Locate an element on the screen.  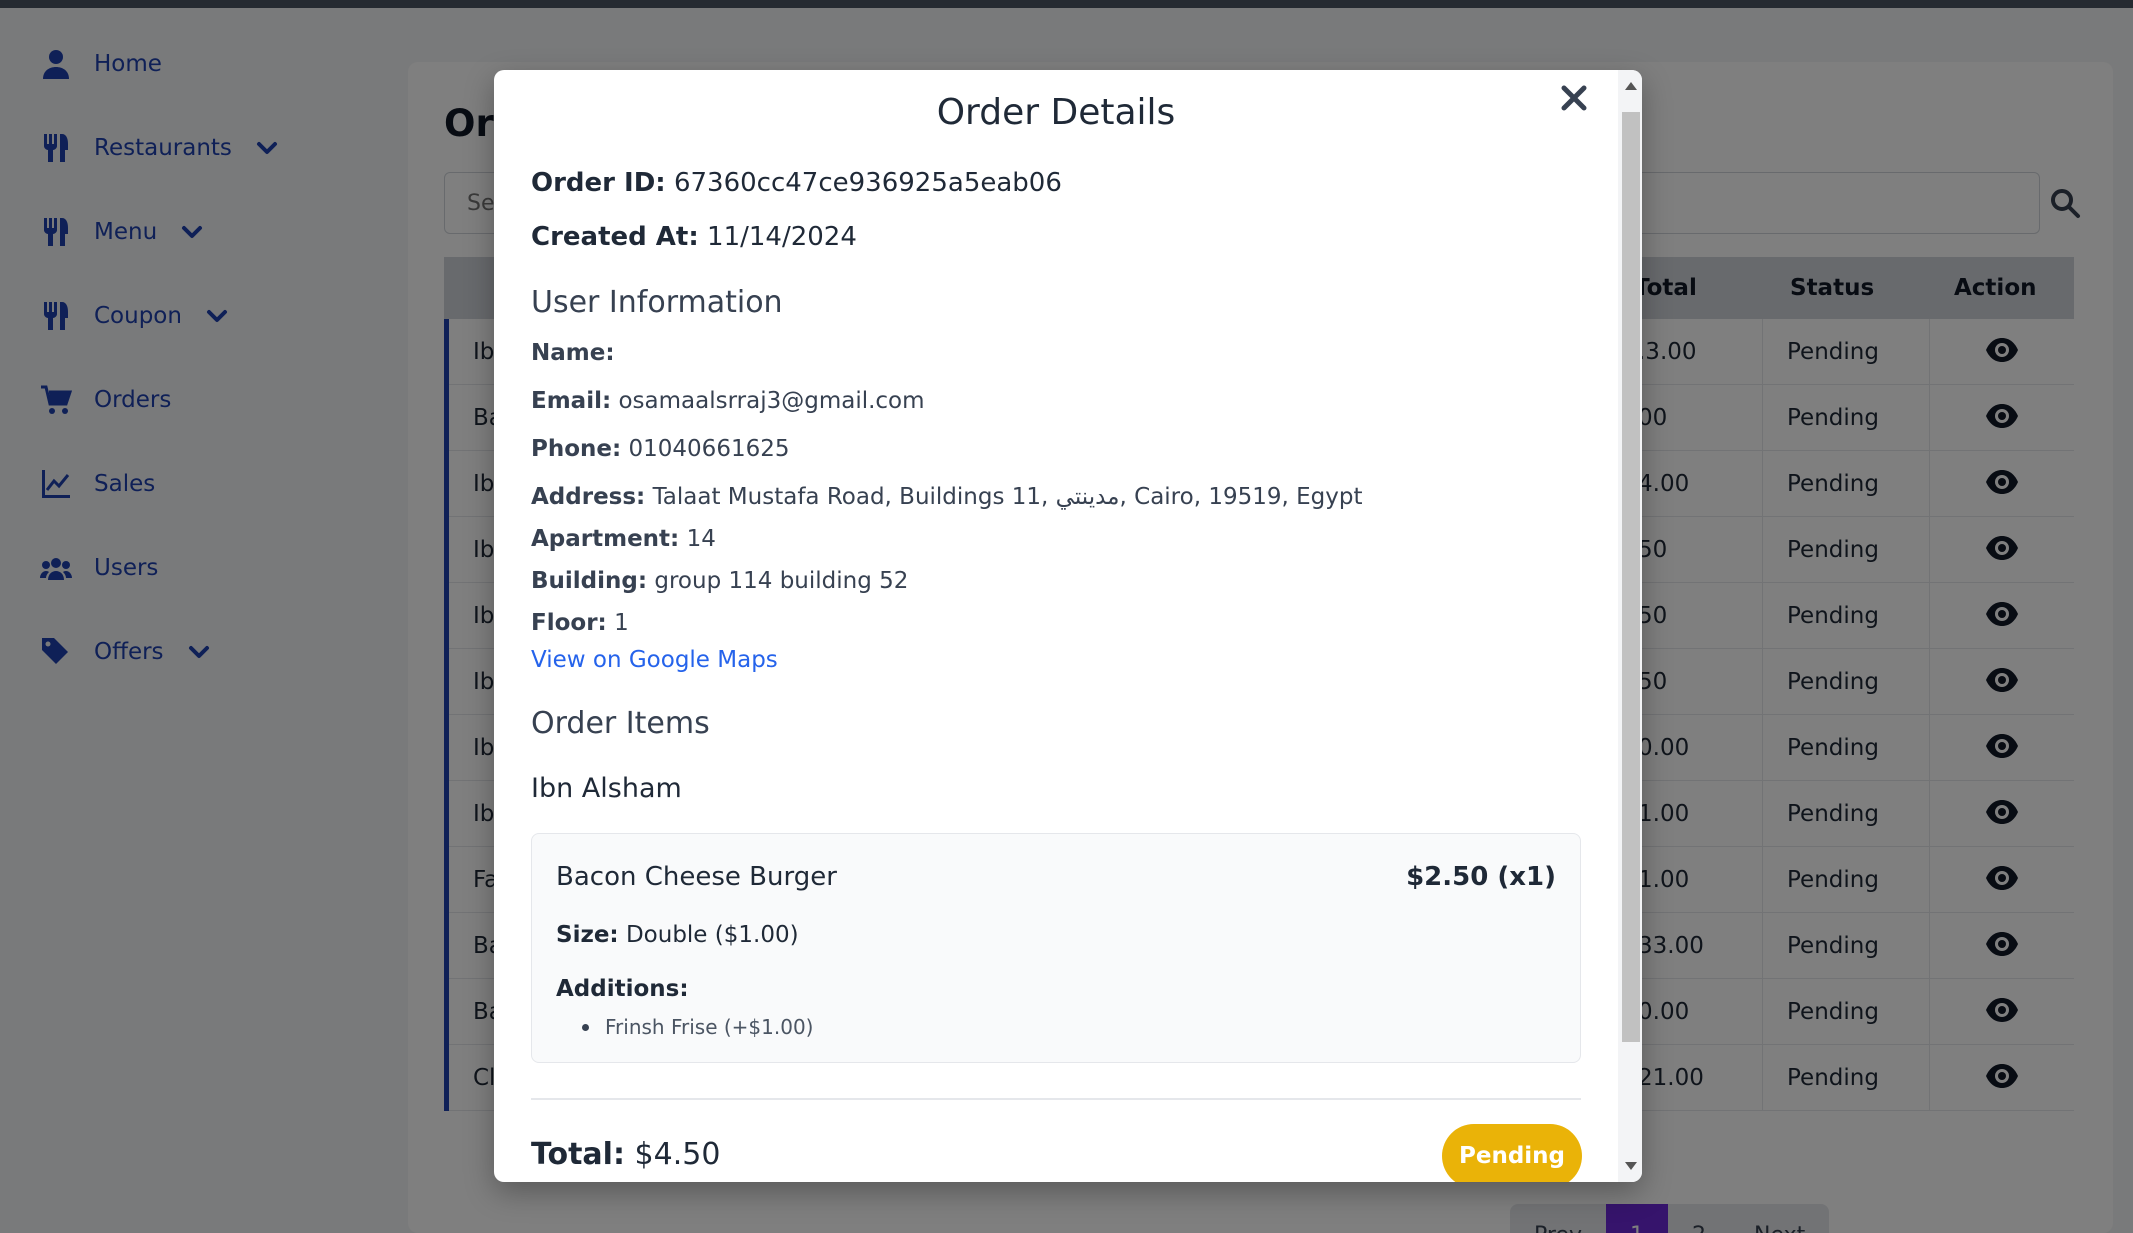
address-label: Address: is located at coordinates (588, 497).